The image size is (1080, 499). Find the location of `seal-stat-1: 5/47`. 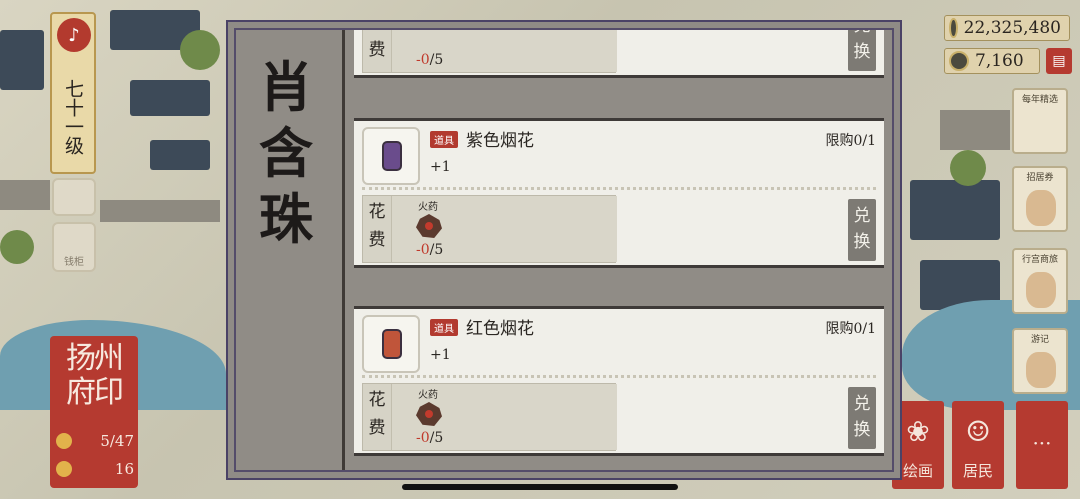

seal-stat-1: 5/47 is located at coordinates (117, 441).